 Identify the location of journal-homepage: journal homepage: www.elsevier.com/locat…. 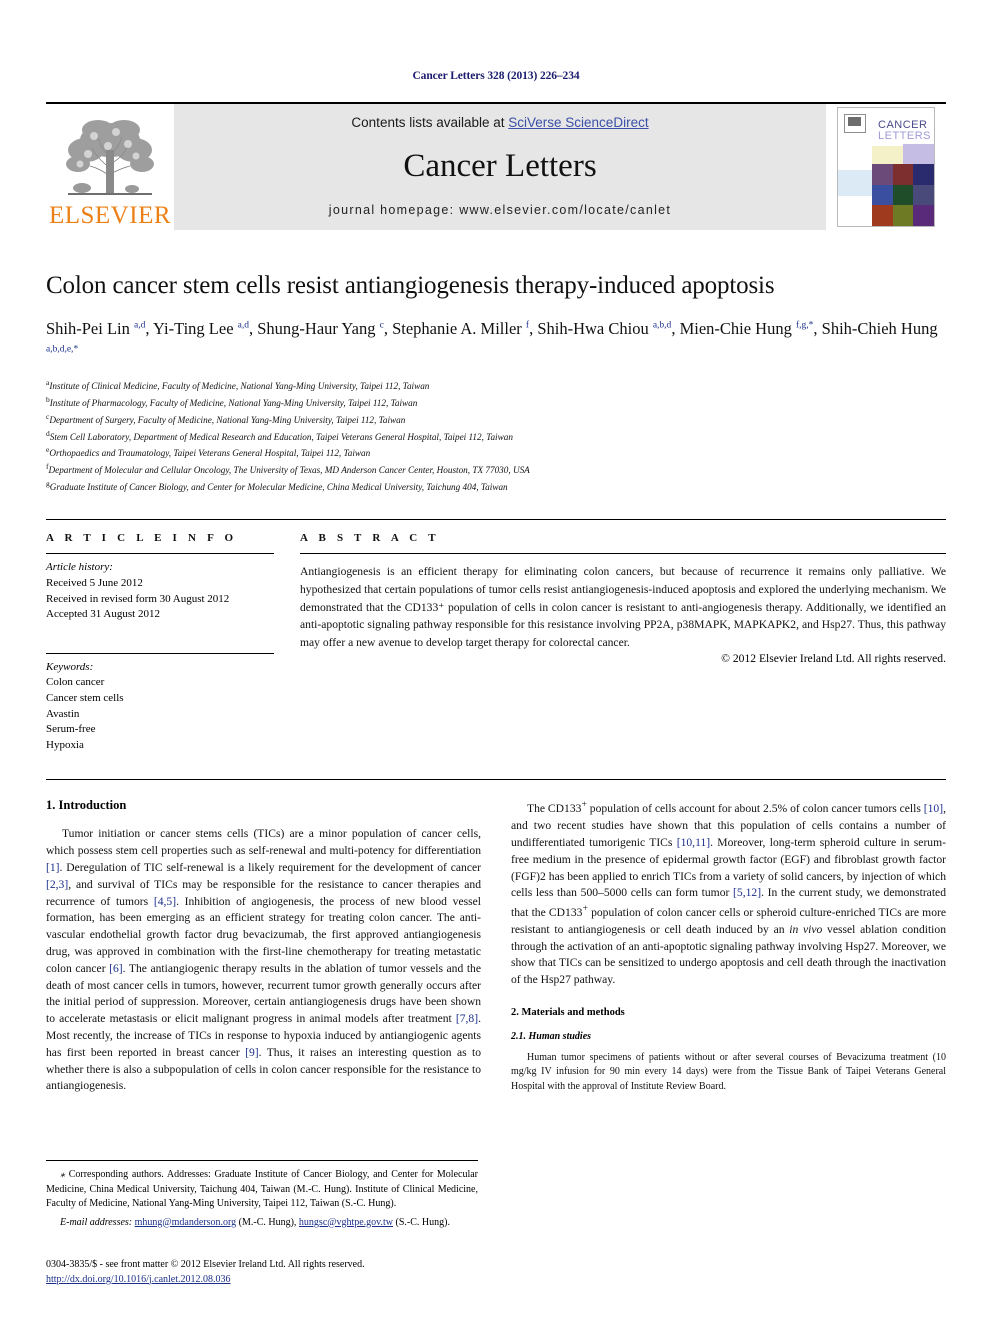
(500, 210).